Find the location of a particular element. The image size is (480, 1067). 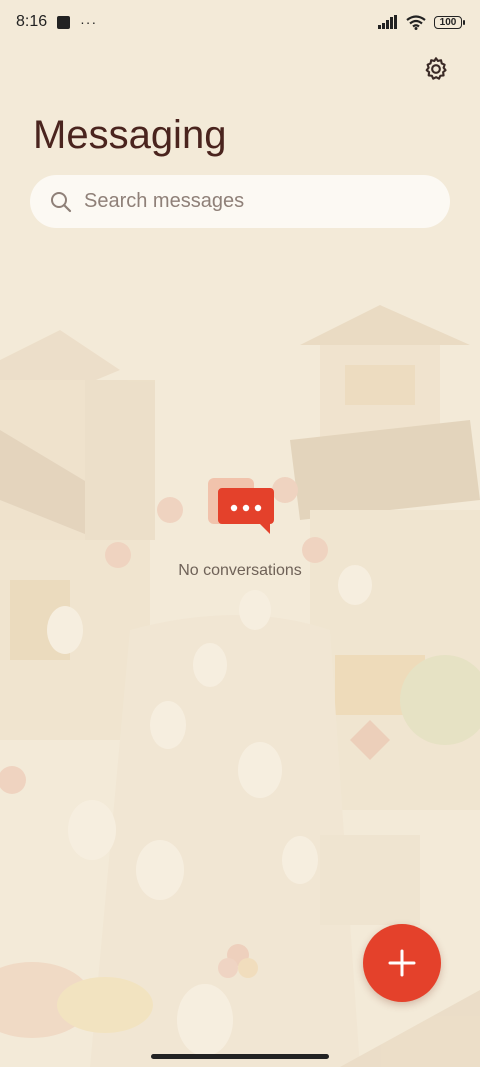

page-title: Messaging is located at coordinates (130, 135).